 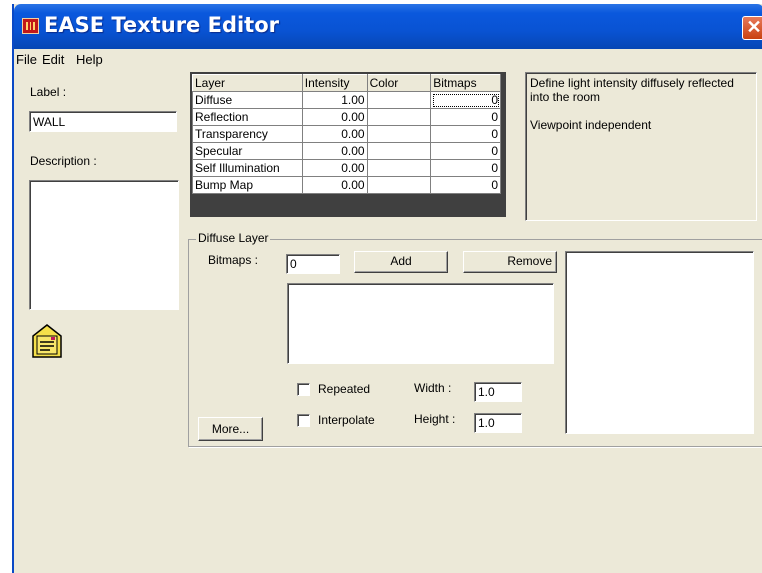 I want to click on col-intensity: Intensity, so click(x=334, y=83).